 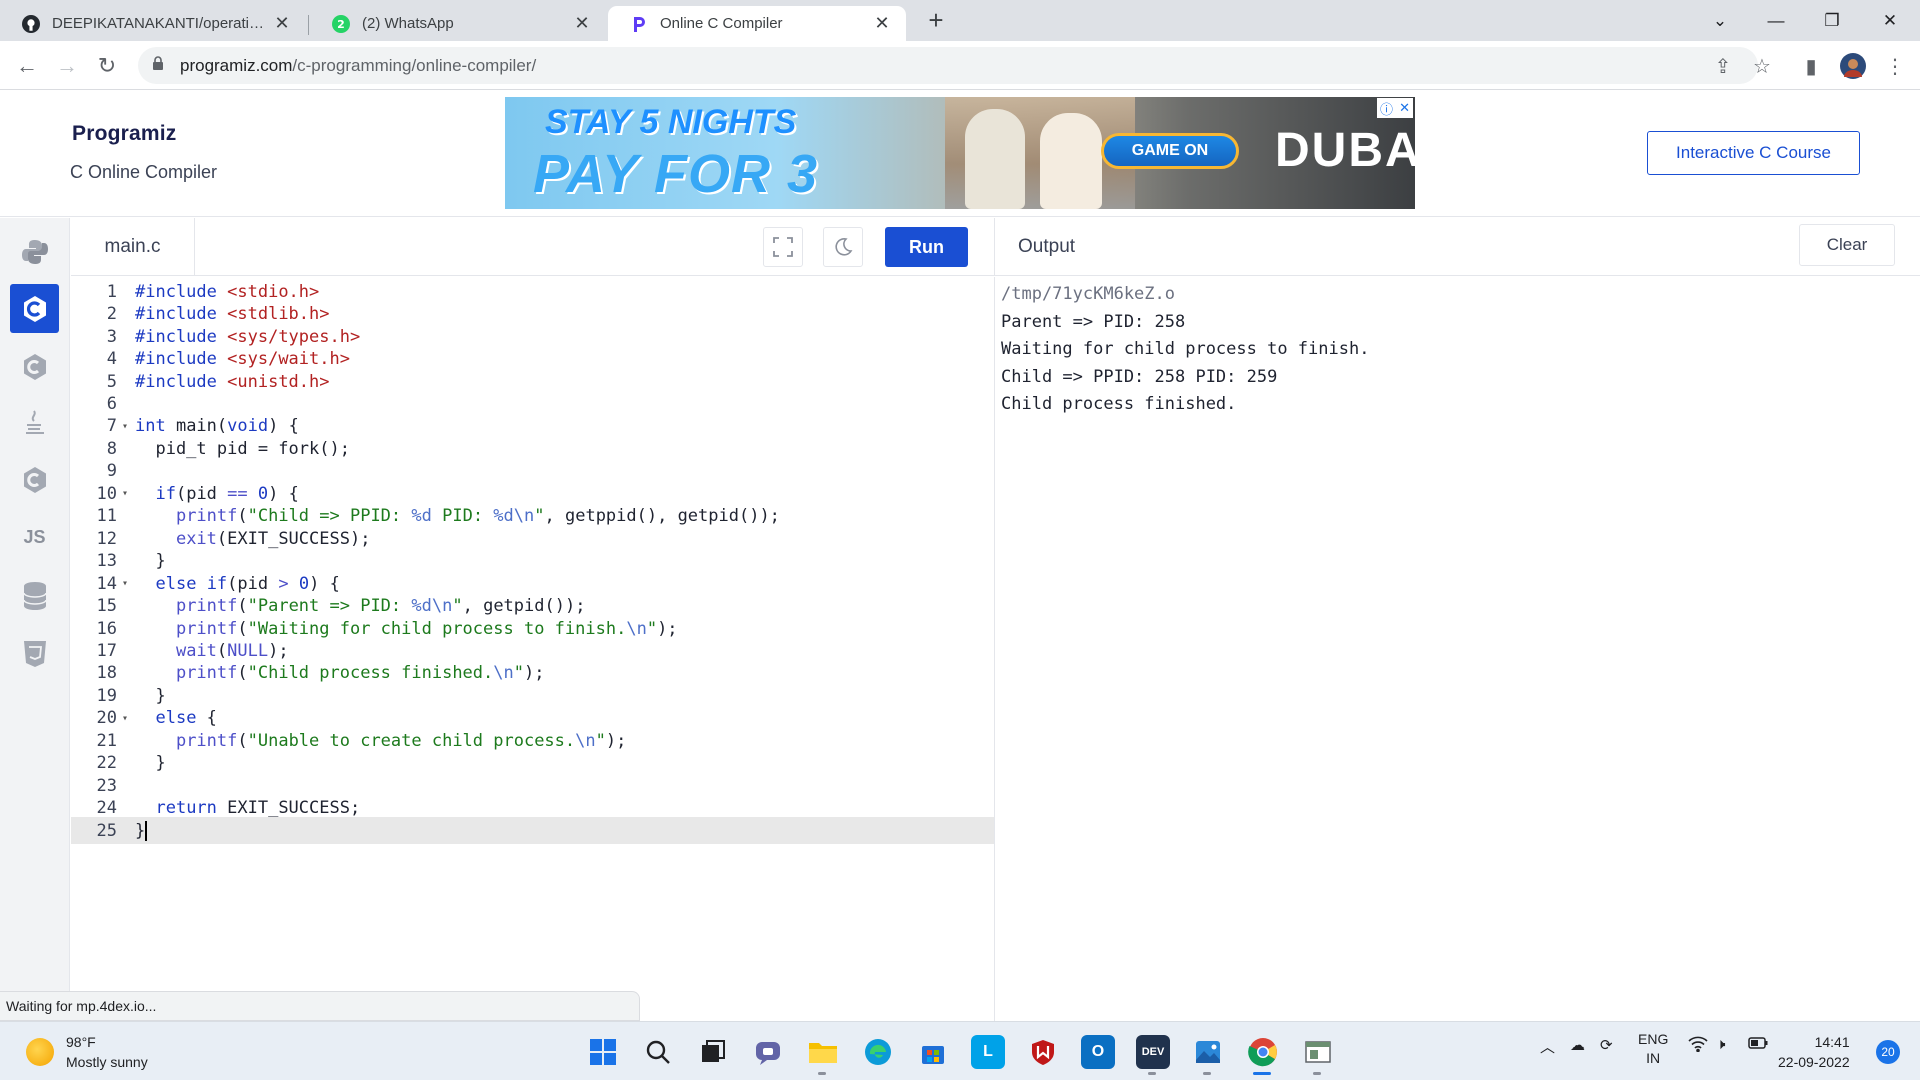 I want to click on edge-browser-icon, so click(x=878, y=1052).